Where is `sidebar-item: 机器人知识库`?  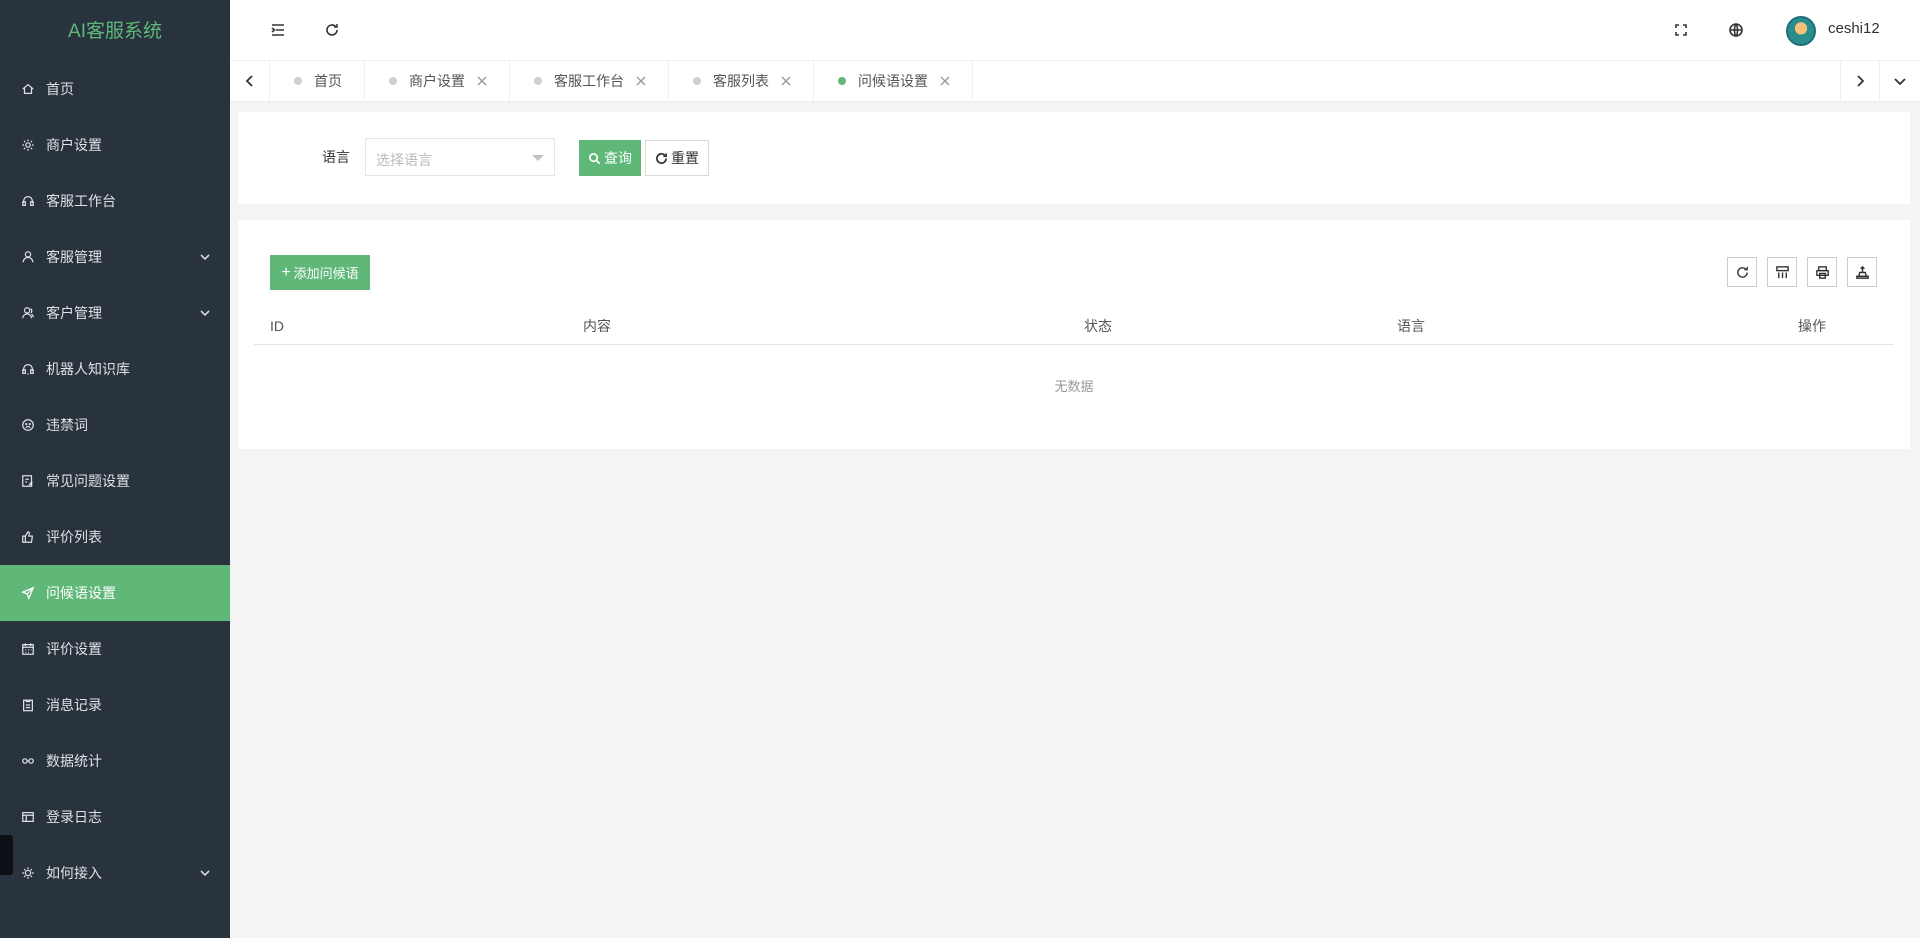
sidebar-item: 机器人知识库 is located at coordinates (115, 369).